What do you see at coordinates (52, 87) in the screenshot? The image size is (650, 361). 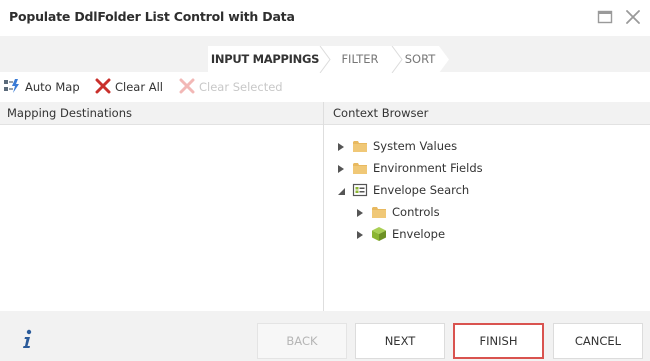 I see `auto-map-label: Auto Map` at bounding box center [52, 87].